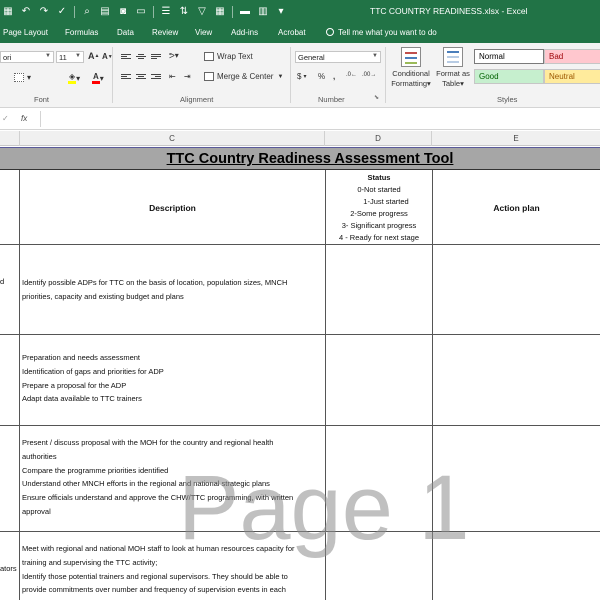 Image resolution: width=600 pixels, height=600 pixels. Describe the element at coordinates (351, 75) in the screenshot. I see `increase-decimal-icon: .0←` at that location.